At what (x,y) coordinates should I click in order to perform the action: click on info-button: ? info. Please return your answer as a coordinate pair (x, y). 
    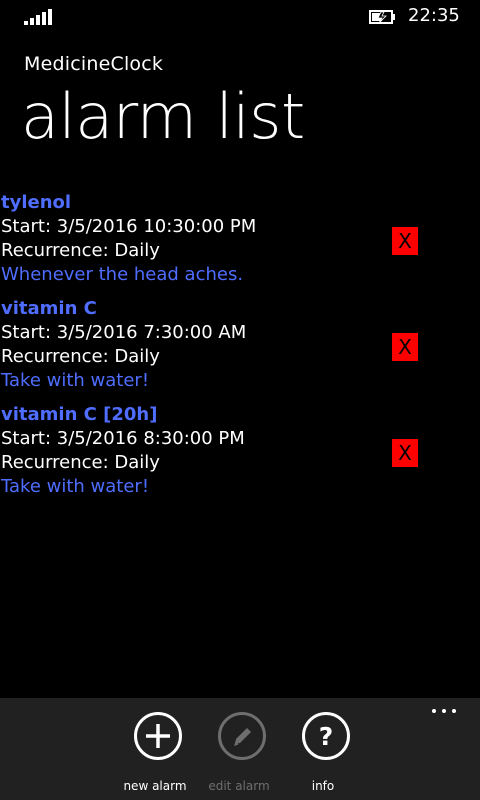
    Looking at the image, I should click on (326, 753).